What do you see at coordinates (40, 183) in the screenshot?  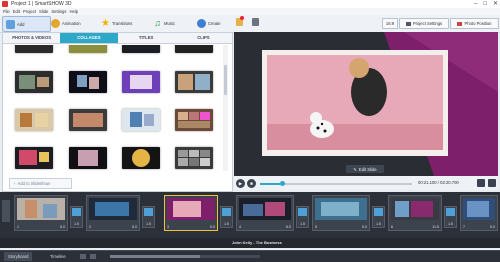 I see `add-to-slideshow-button: + Add to Slideshow` at bounding box center [40, 183].